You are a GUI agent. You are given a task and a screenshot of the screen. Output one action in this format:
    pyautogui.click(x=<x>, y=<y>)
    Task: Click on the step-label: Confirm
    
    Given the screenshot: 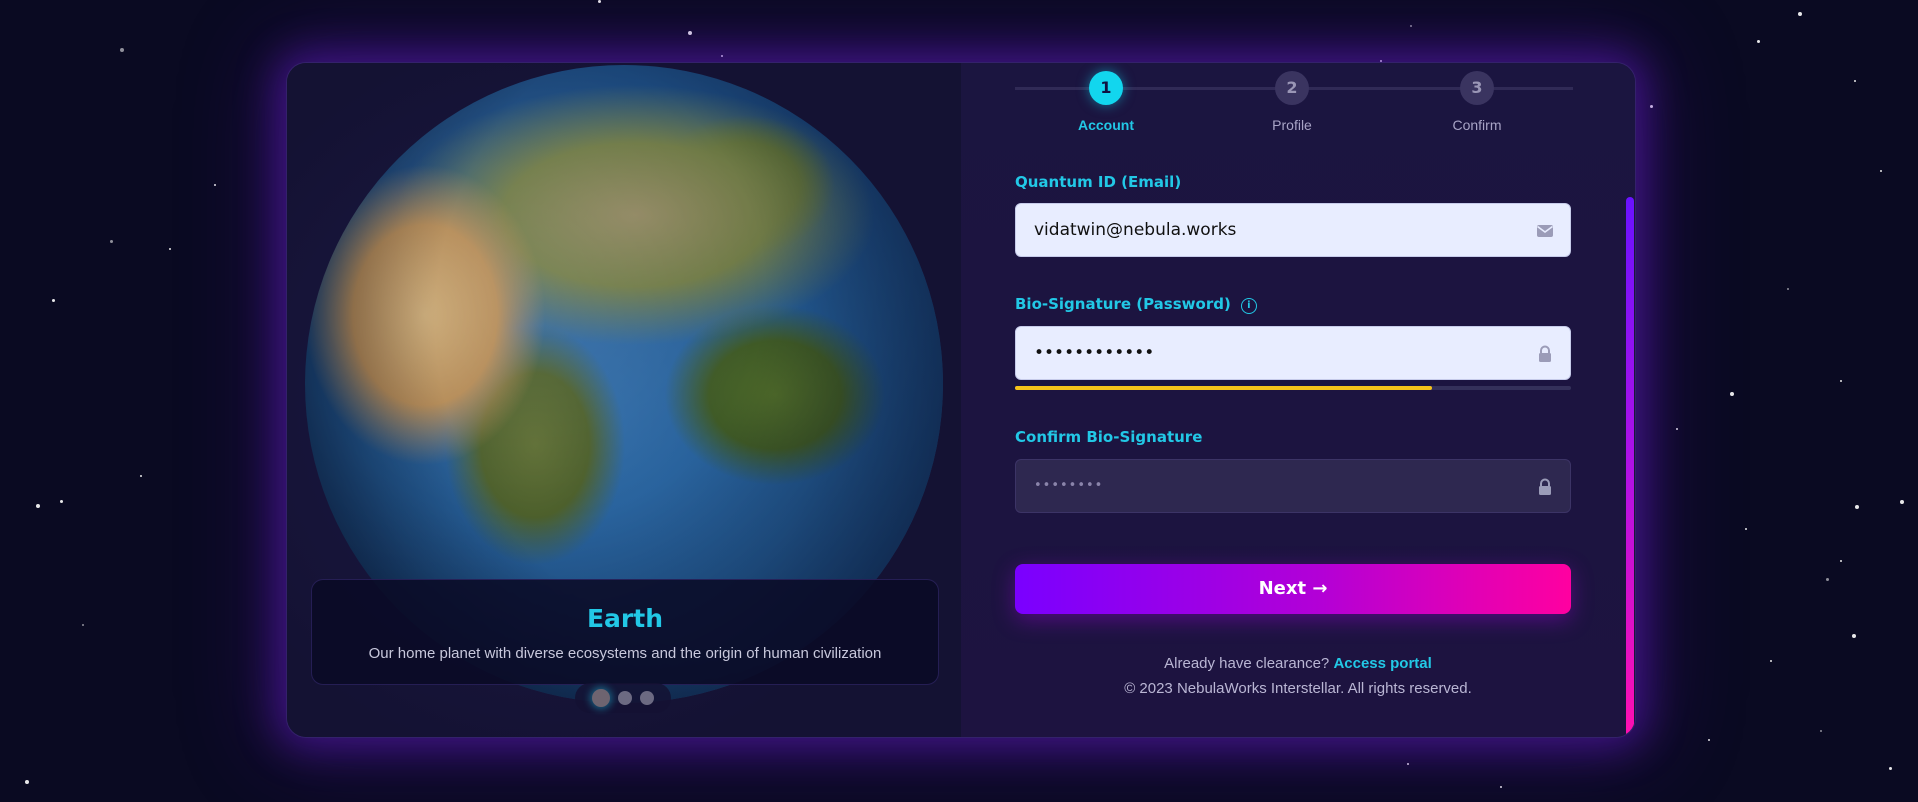 What is the action you would take?
    pyautogui.click(x=1477, y=125)
    